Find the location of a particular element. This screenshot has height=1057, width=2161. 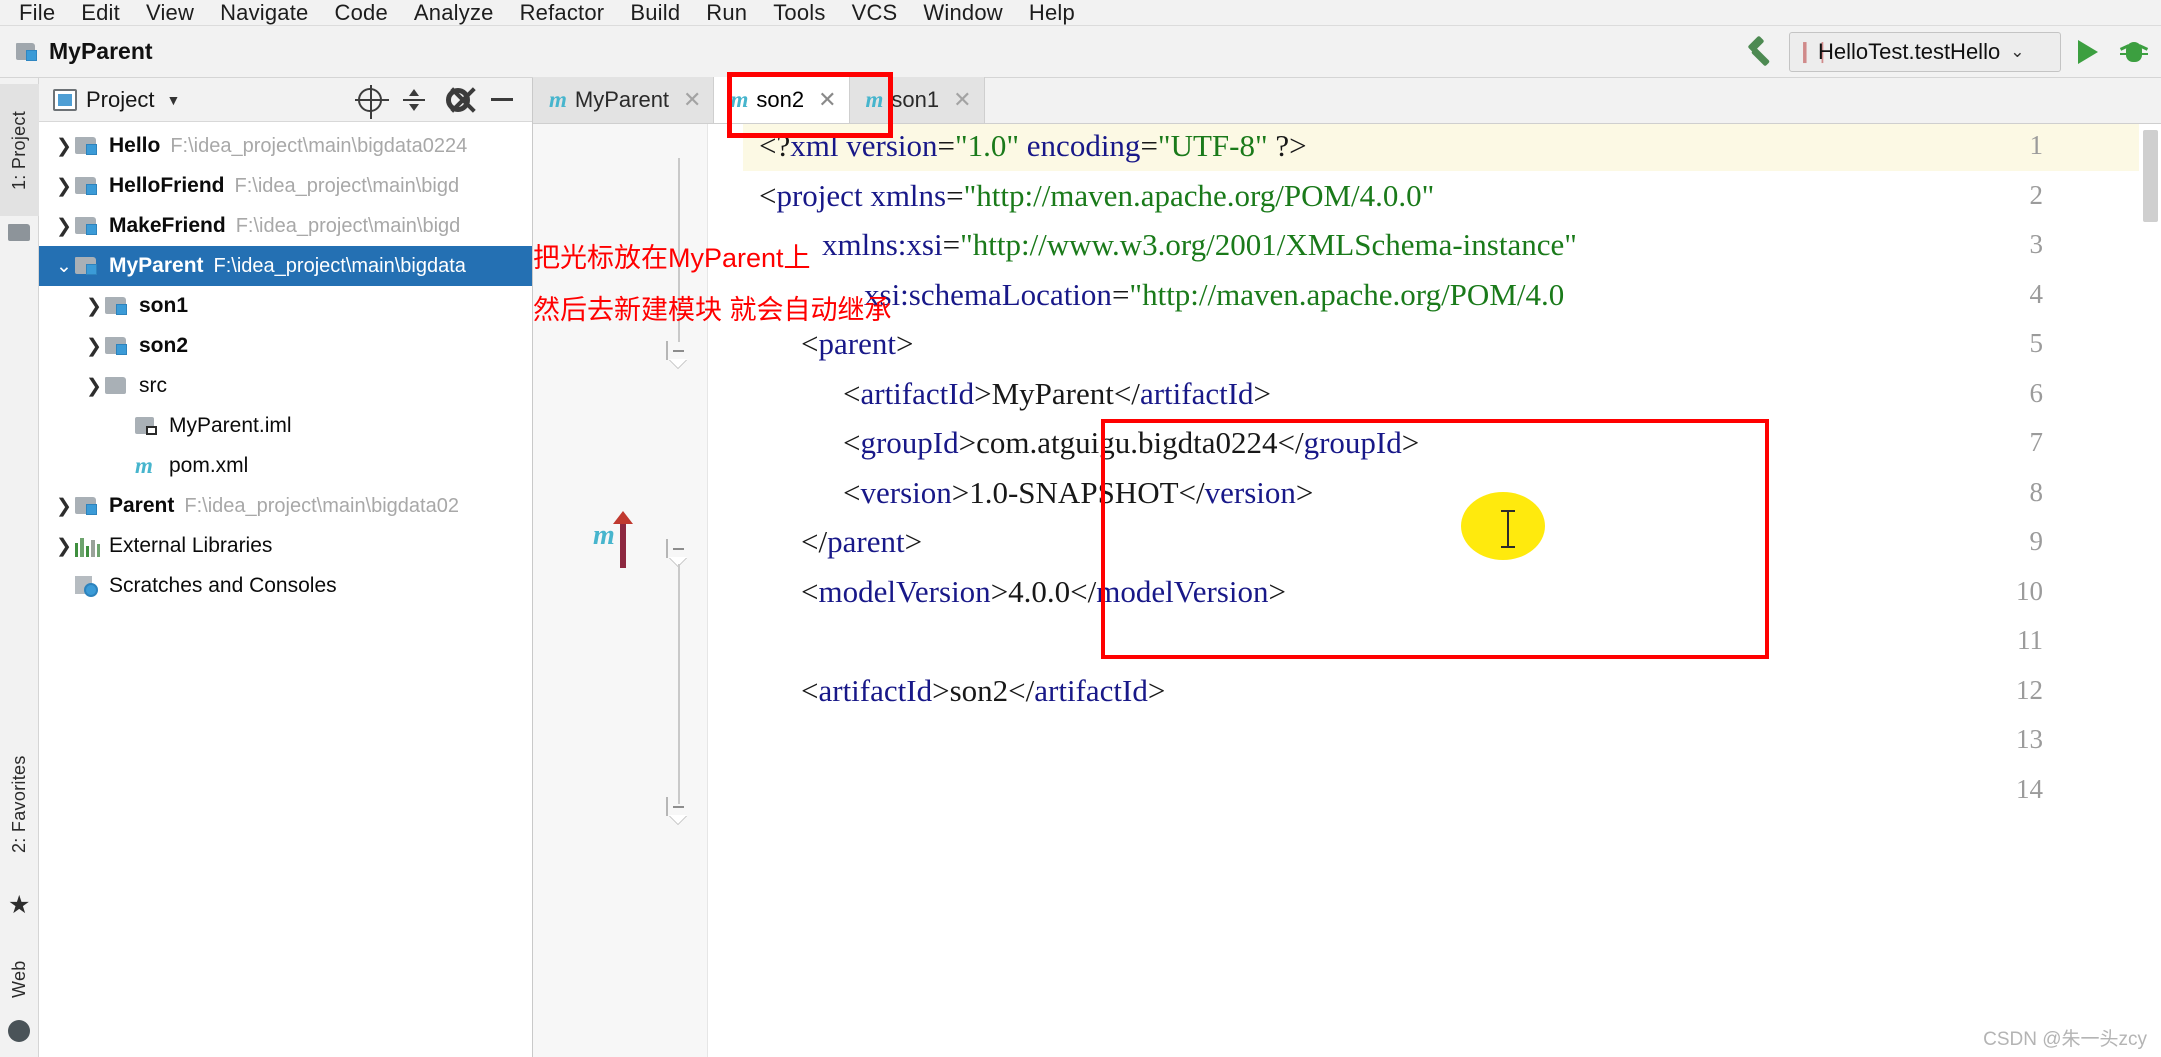

code-line-10: <modelVersion>4.0.0</modelVersion> is located at coordinates (1043, 592).